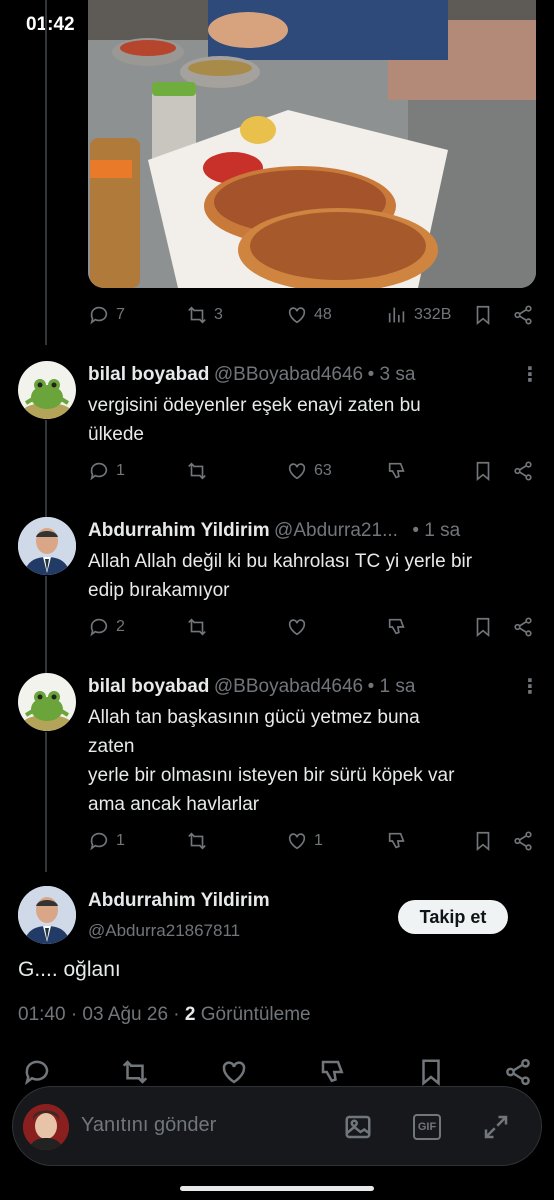 The image size is (554, 1200). What do you see at coordinates (309, 315) in the screenshot?
I see `like-button: 48` at bounding box center [309, 315].